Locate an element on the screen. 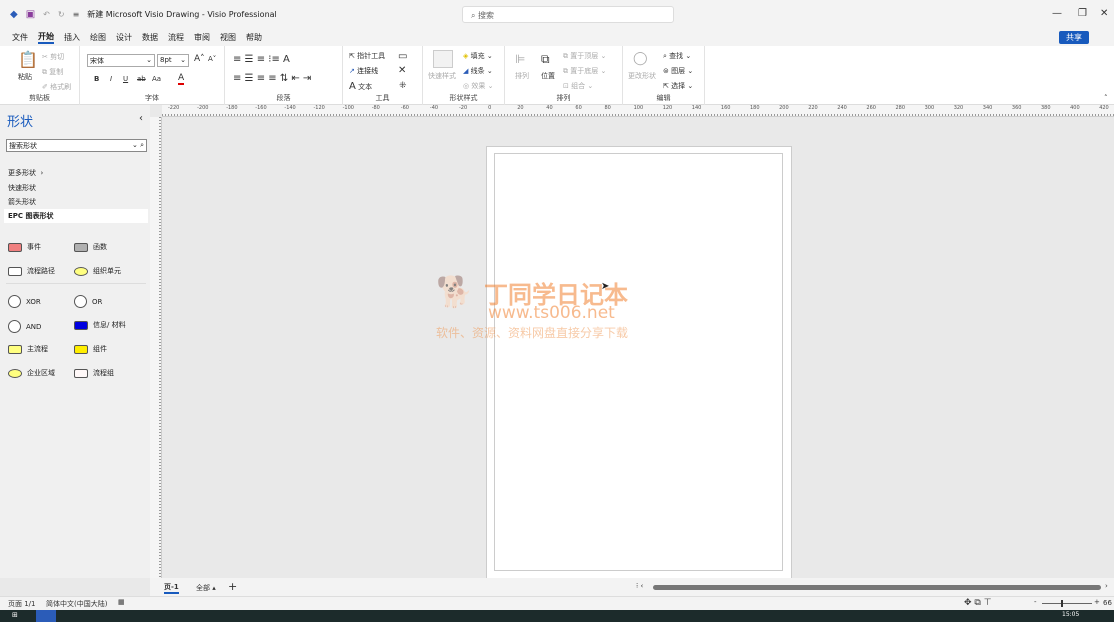  font-color-button: A is located at coordinates (181, 79).